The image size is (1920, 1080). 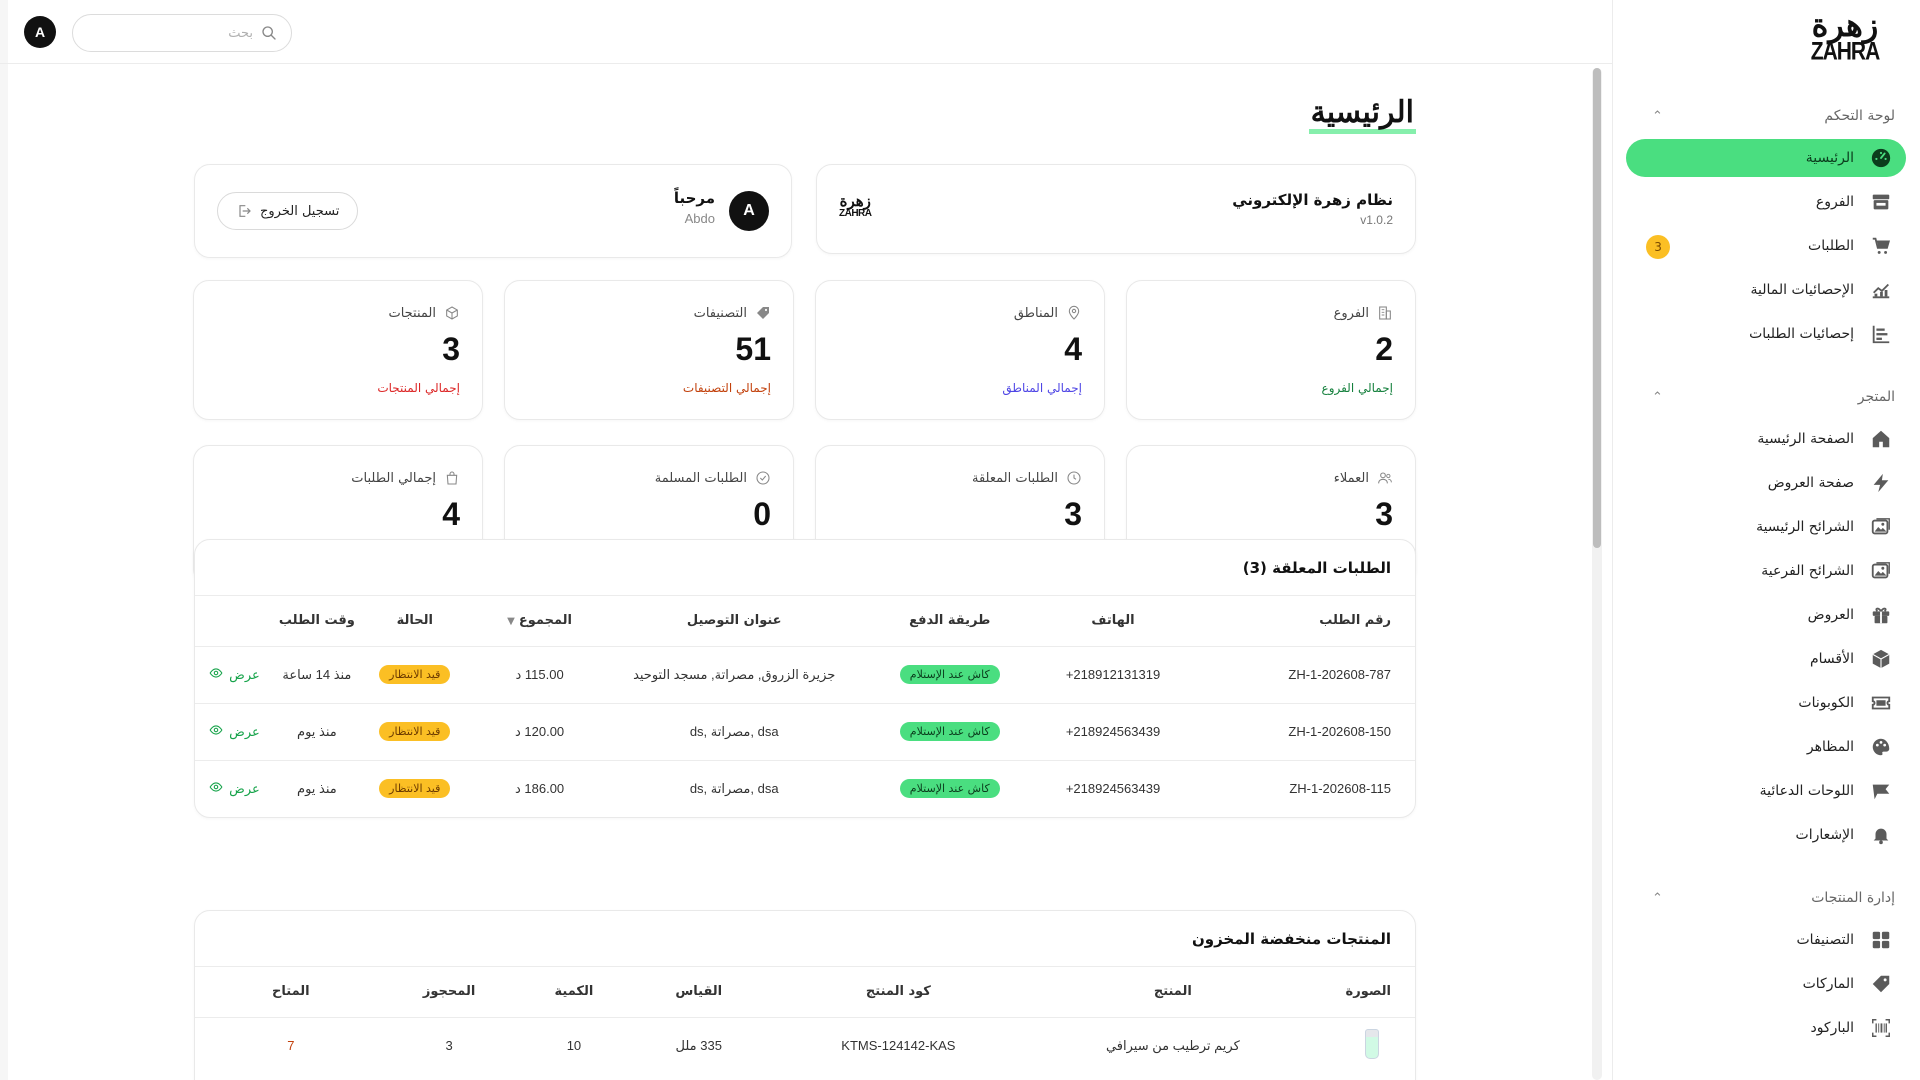 I want to click on sidebar-item-label: المظاهر, so click(x=1830, y=747).